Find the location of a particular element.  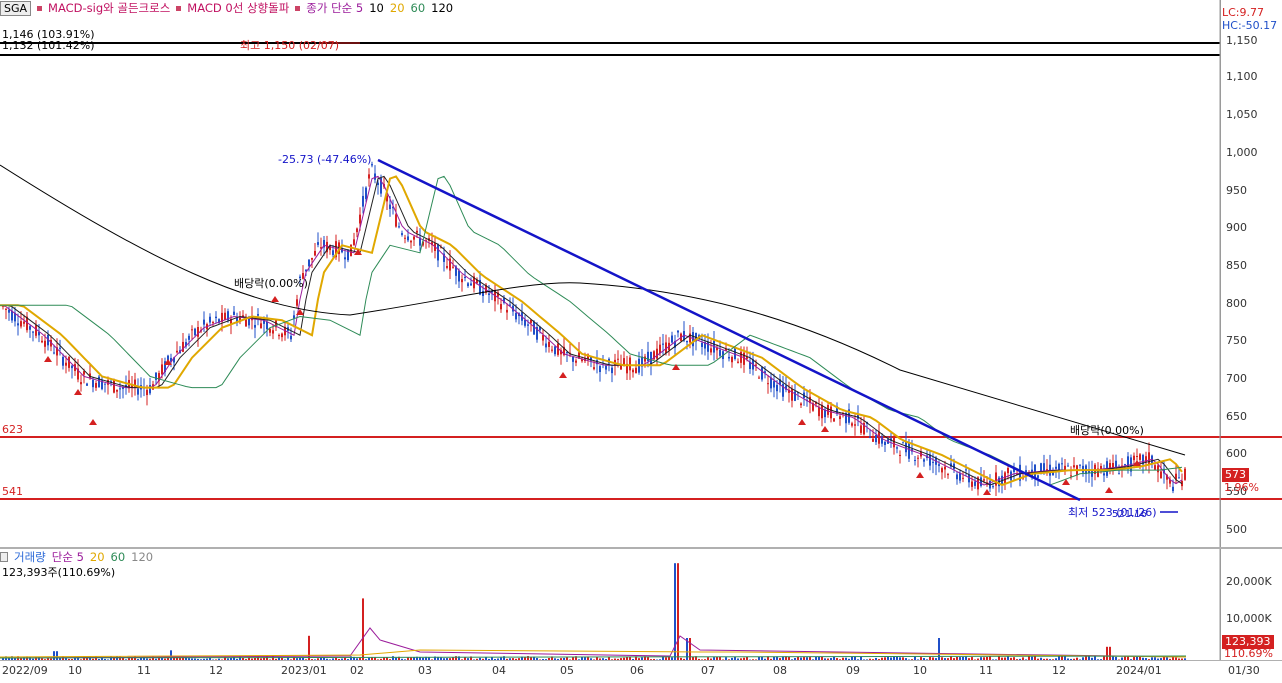

volume-legend: 거래량 단순 5 20 60 120 is located at coordinates (76, 557).